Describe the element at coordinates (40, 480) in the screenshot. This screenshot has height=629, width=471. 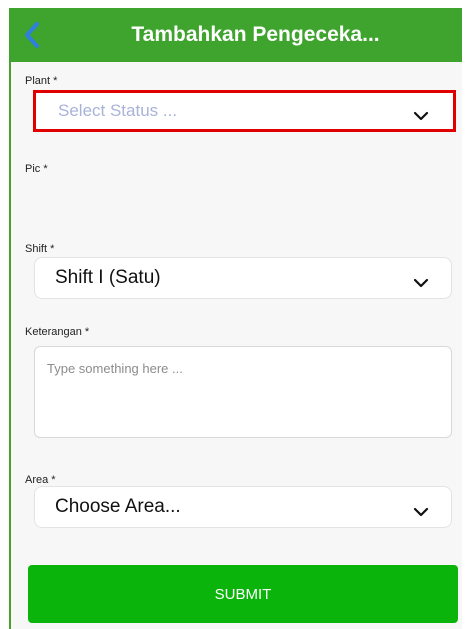
I see `area-label: Area *` at that location.